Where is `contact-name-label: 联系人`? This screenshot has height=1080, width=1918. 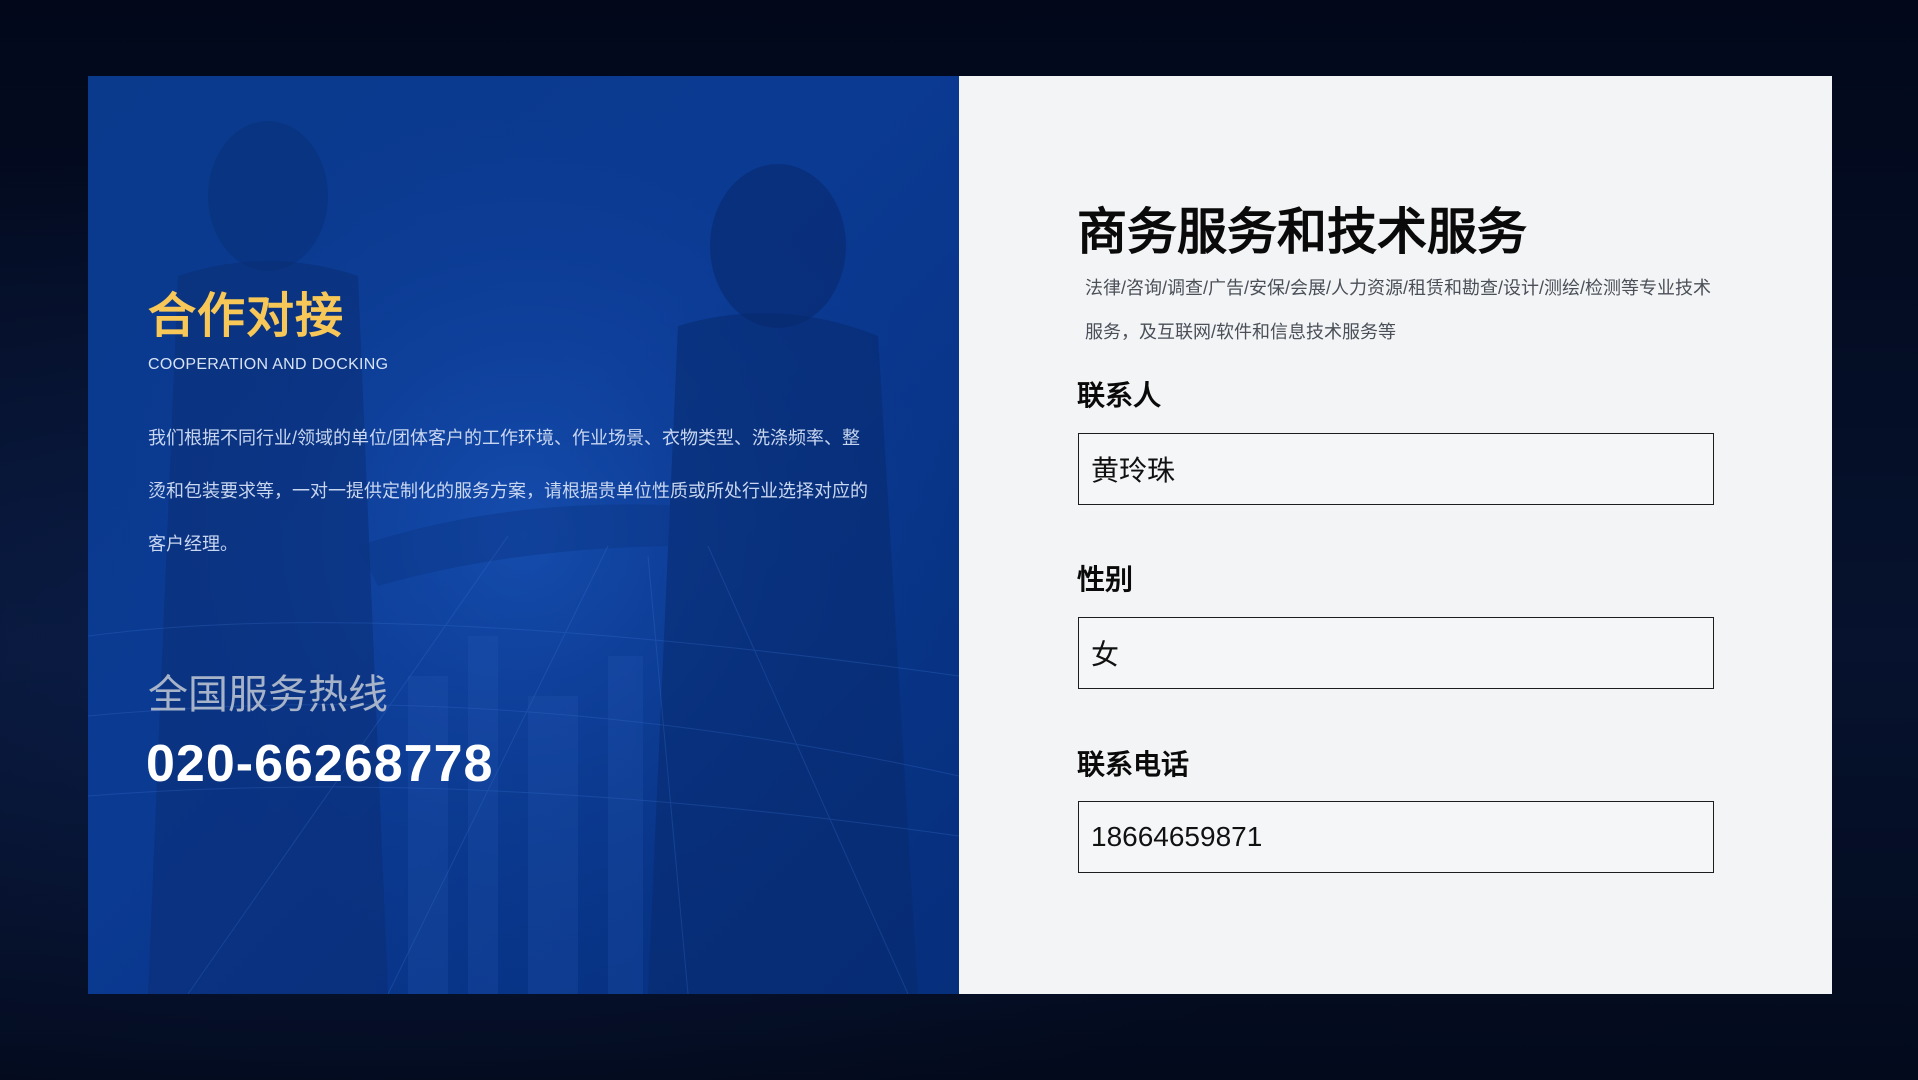 contact-name-label: 联系人 is located at coordinates (1119, 395).